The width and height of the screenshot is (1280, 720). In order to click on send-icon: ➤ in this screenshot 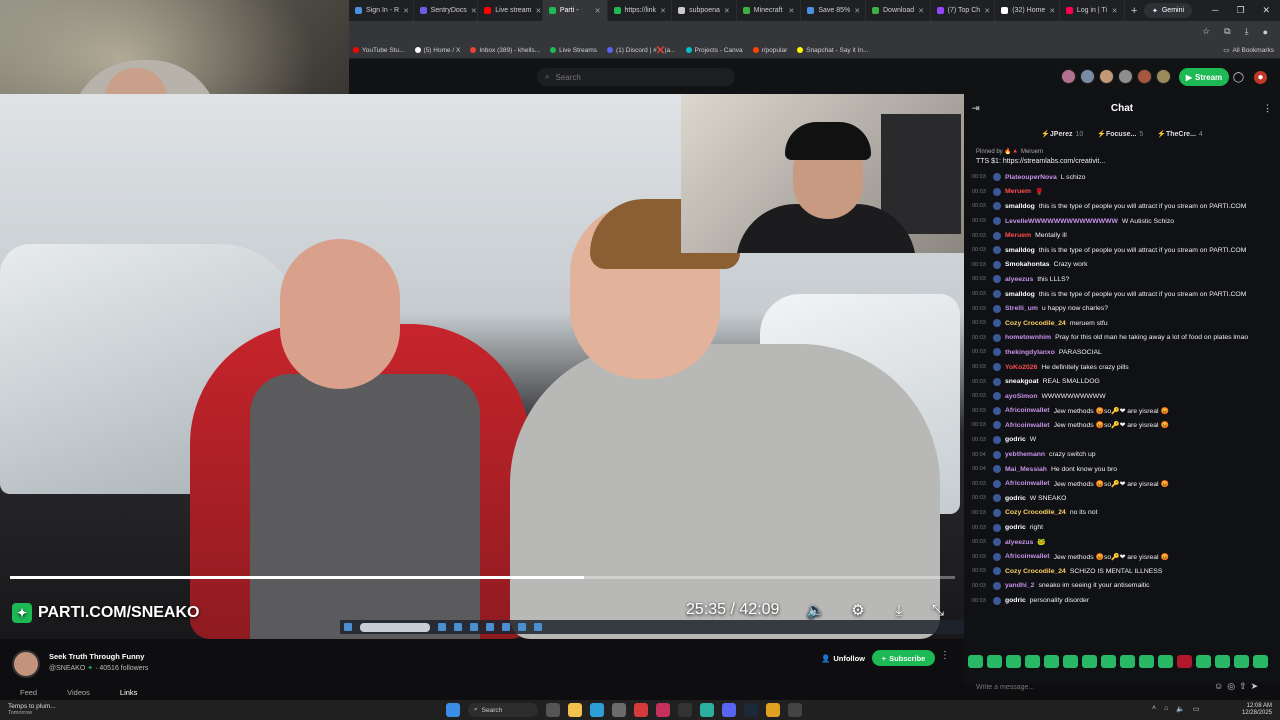, I will do `click(1255, 686)`.